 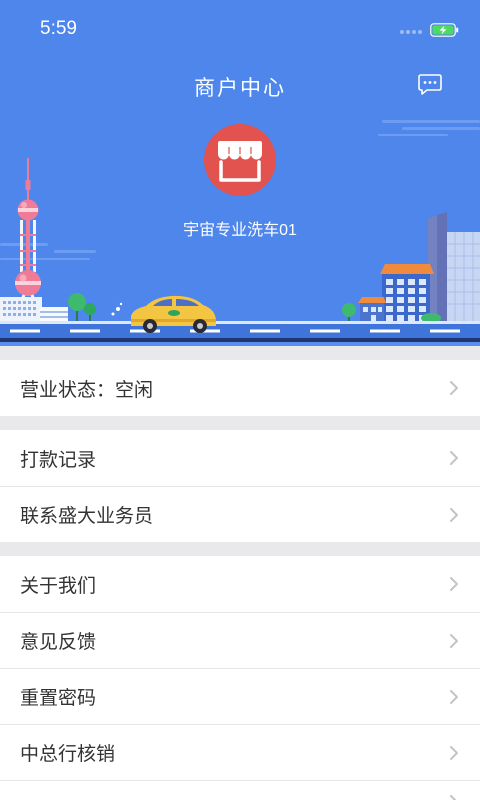 I want to click on partial-row, so click(x=240, y=790).